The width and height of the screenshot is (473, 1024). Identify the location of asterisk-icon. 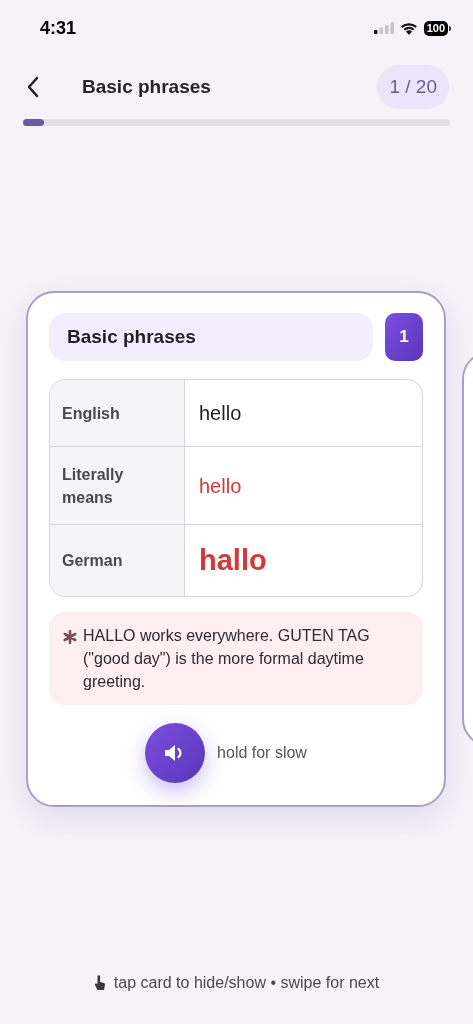
(70, 637).